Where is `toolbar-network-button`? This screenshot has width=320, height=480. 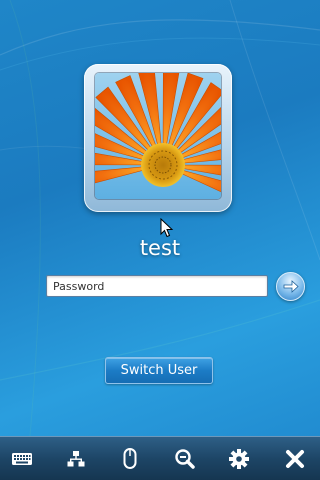 toolbar-network-button is located at coordinates (76, 459).